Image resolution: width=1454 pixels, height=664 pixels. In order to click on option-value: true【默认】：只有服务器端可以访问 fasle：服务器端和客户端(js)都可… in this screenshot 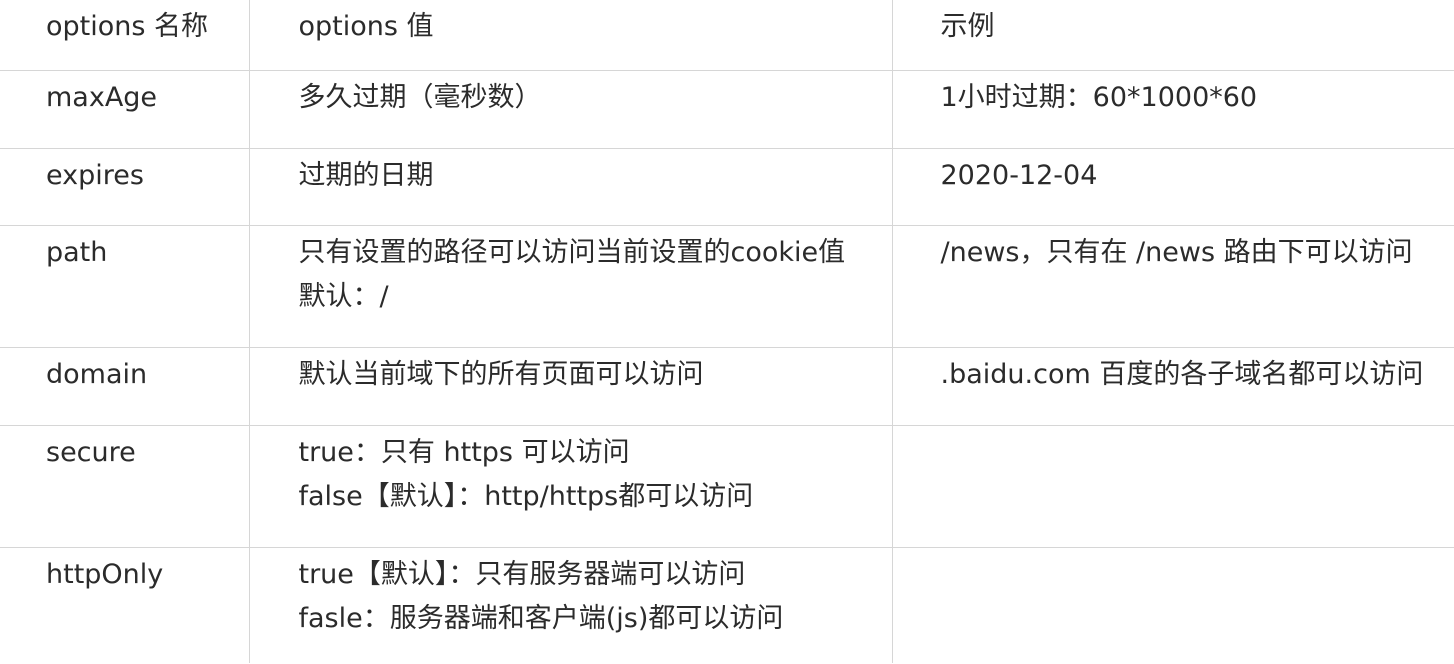, I will do `click(570, 604)`.